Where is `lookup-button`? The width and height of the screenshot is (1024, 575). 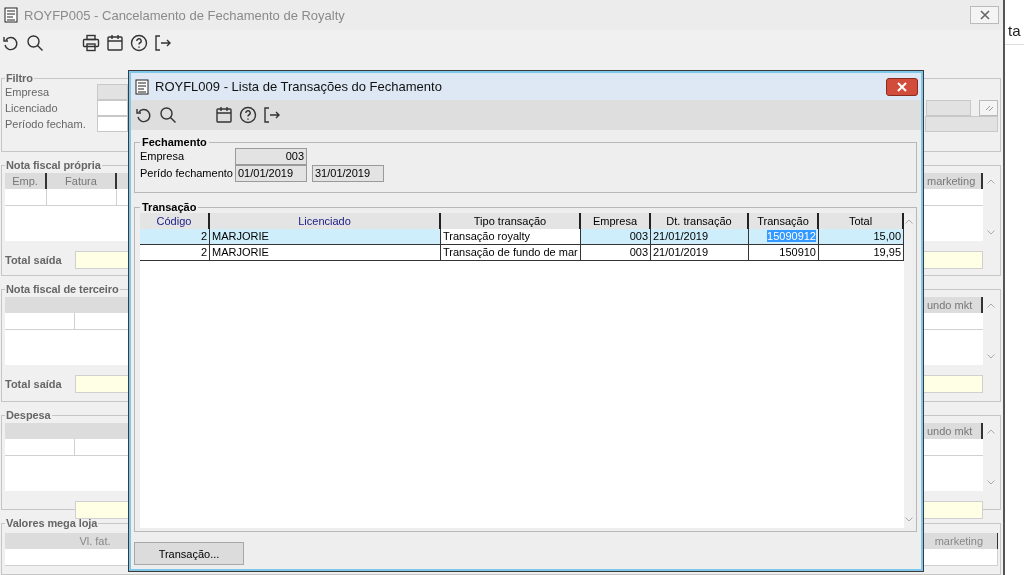 lookup-button is located at coordinates (988, 108).